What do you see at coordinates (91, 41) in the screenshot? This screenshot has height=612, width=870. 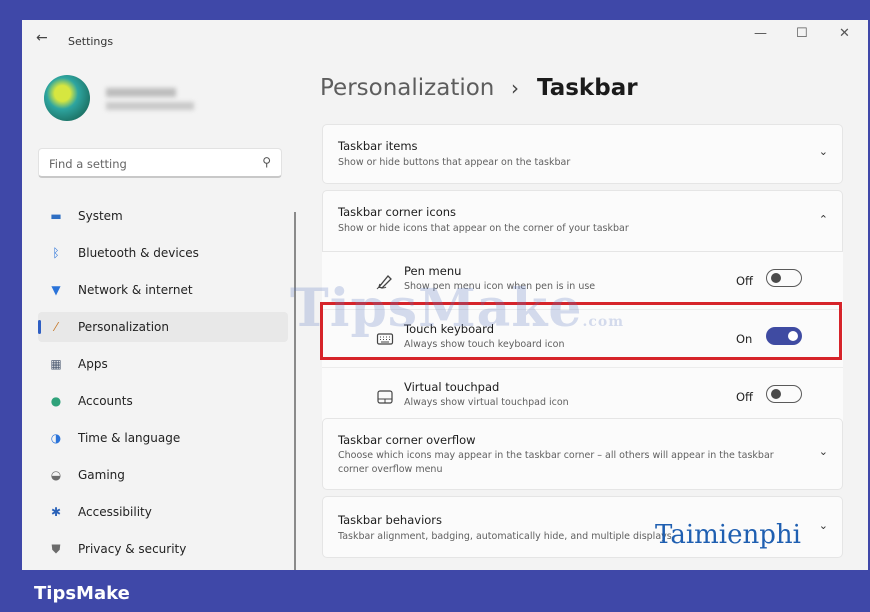 I see `app-title: Settings` at bounding box center [91, 41].